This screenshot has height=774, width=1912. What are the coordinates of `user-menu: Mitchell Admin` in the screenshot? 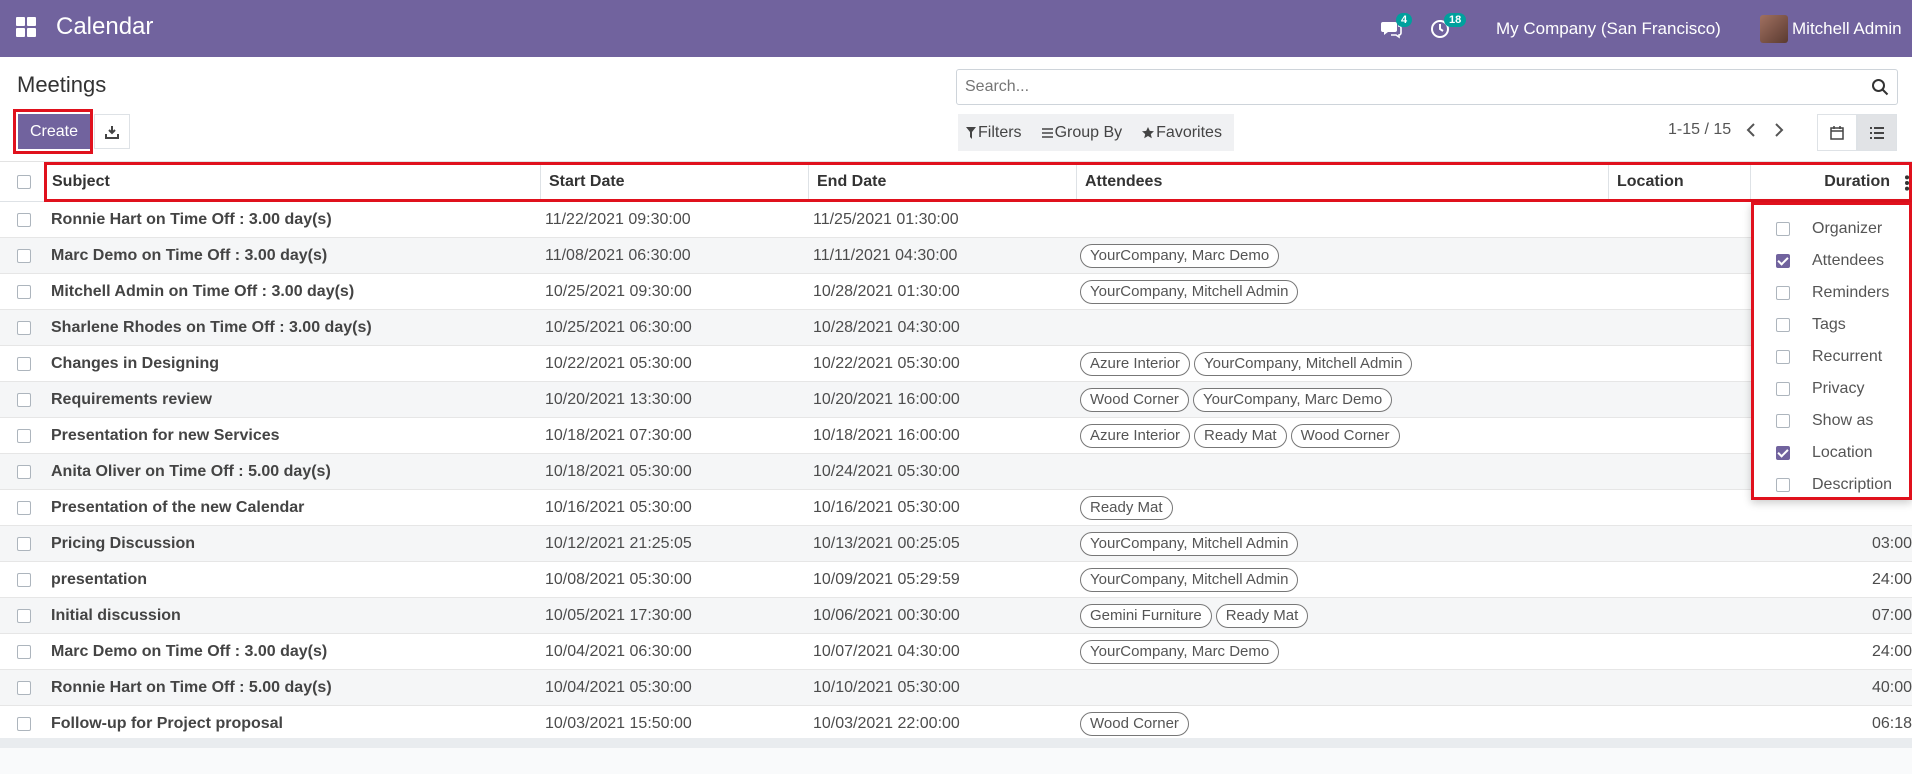 It's located at (1831, 28).